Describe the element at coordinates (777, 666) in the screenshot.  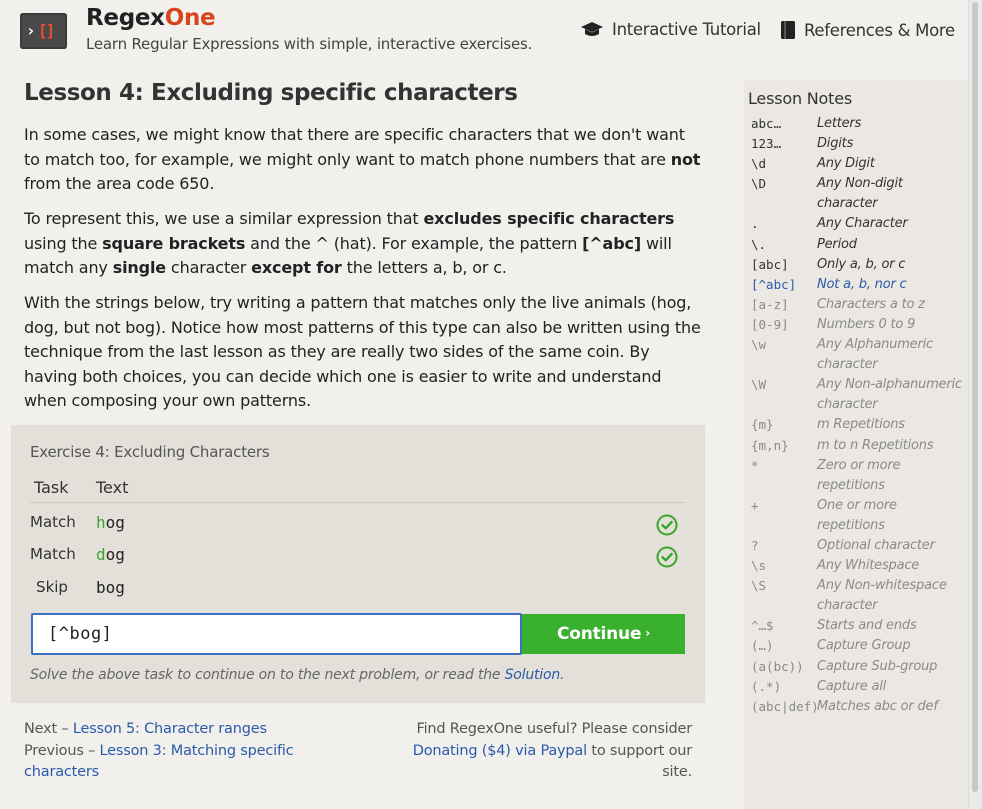
I see `note-key: (a(bc))` at that location.